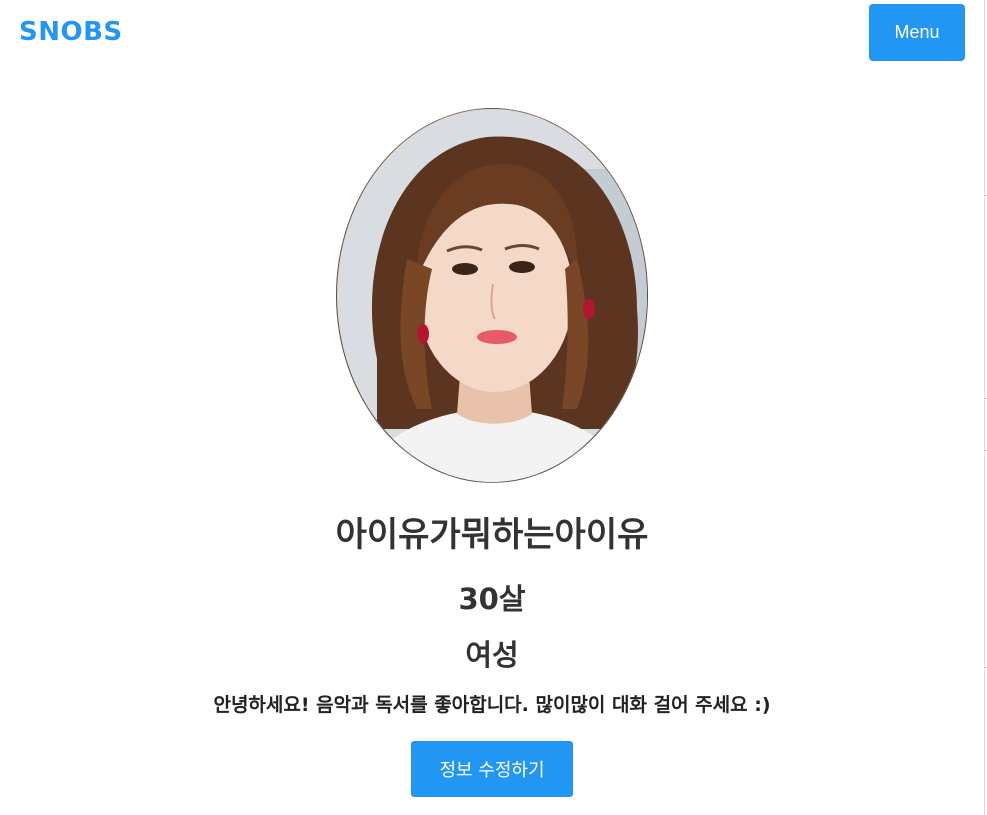 The height and width of the screenshot is (815, 987). What do you see at coordinates (492, 599) in the screenshot?
I see `profile-age: 30살` at bounding box center [492, 599].